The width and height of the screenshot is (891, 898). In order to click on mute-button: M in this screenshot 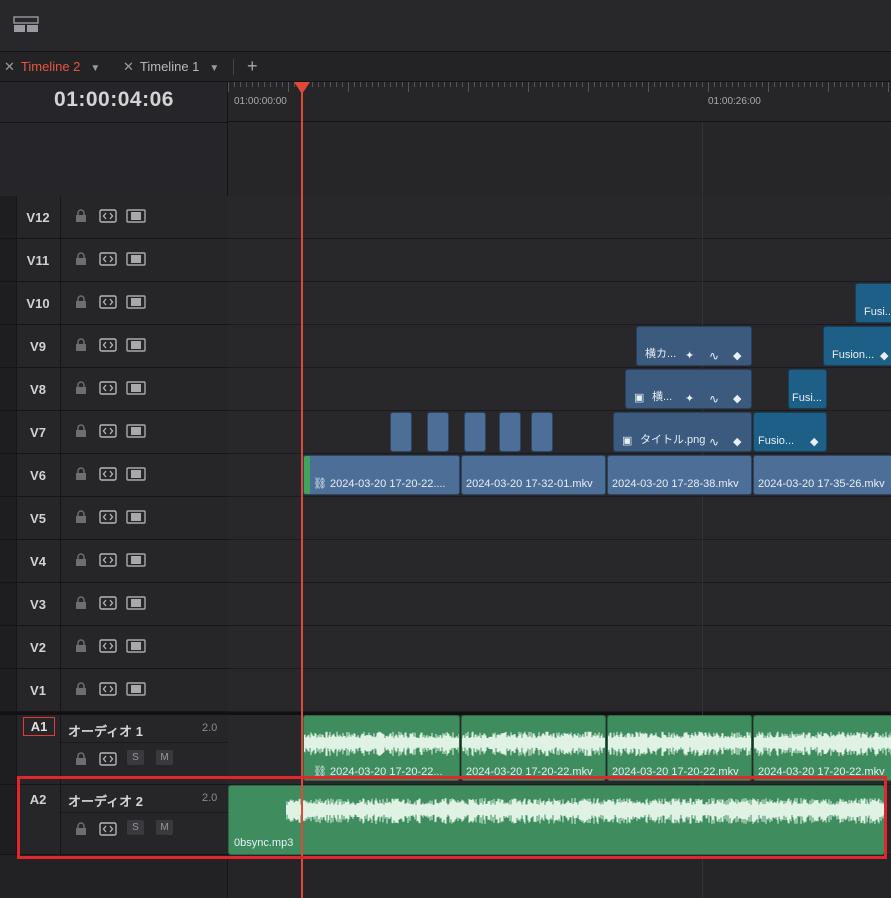, I will do `click(164, 757)`.